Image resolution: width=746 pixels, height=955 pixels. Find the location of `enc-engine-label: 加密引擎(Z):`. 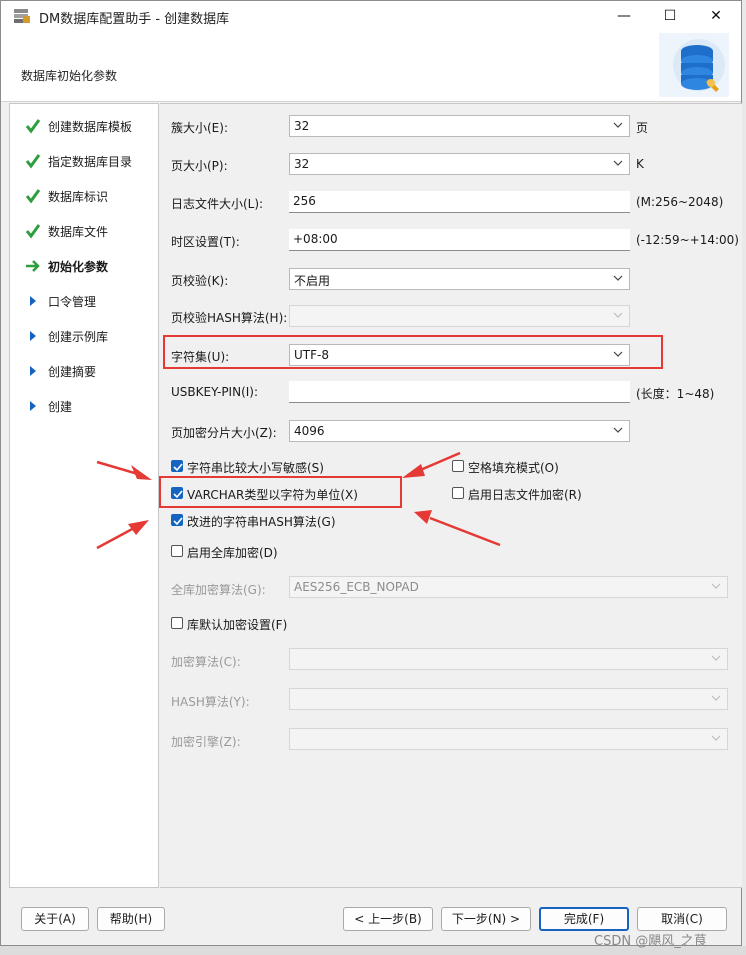

enc-engine-label: 加密引擎(Z): is located at coordinates (206, 742).